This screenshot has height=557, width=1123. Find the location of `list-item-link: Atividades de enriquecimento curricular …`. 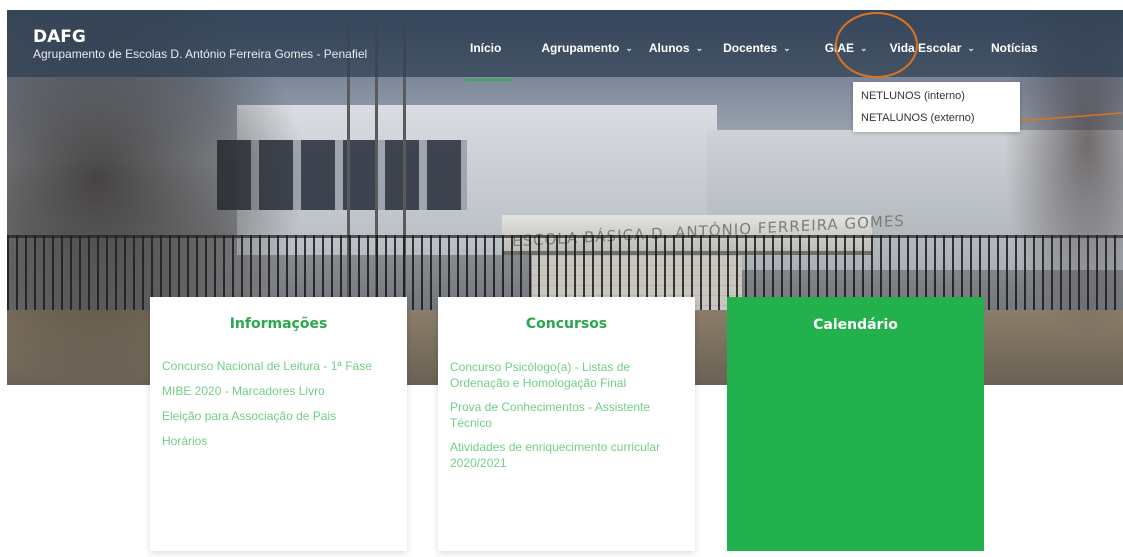

list-item-link: Atividades de enriquecimento curricular … is located at coordinates (566, 455).